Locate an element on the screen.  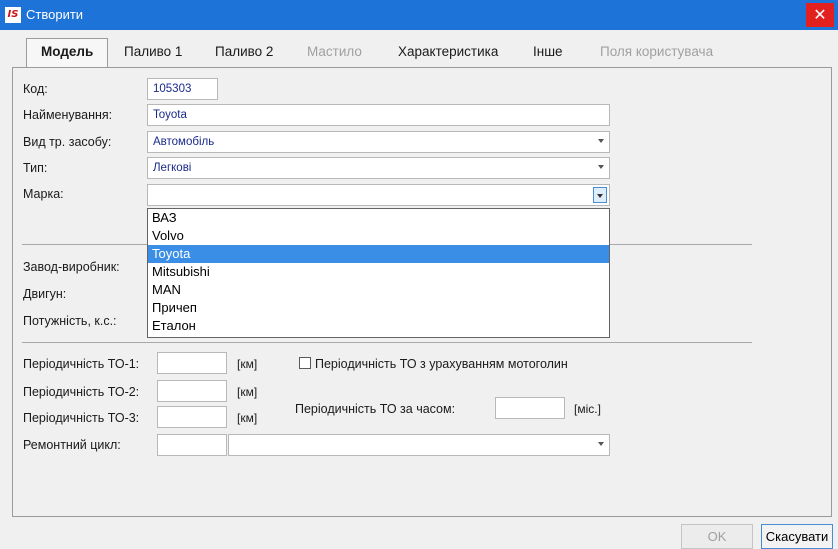
brand-label: Марка: is located at coordinates (43, 194).